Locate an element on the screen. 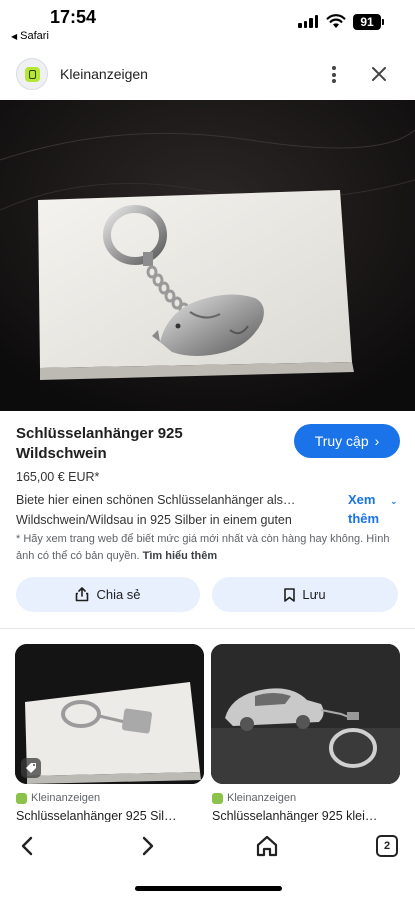  related-source-1: Kleinanzeigen is located at coordinates (58, 798).